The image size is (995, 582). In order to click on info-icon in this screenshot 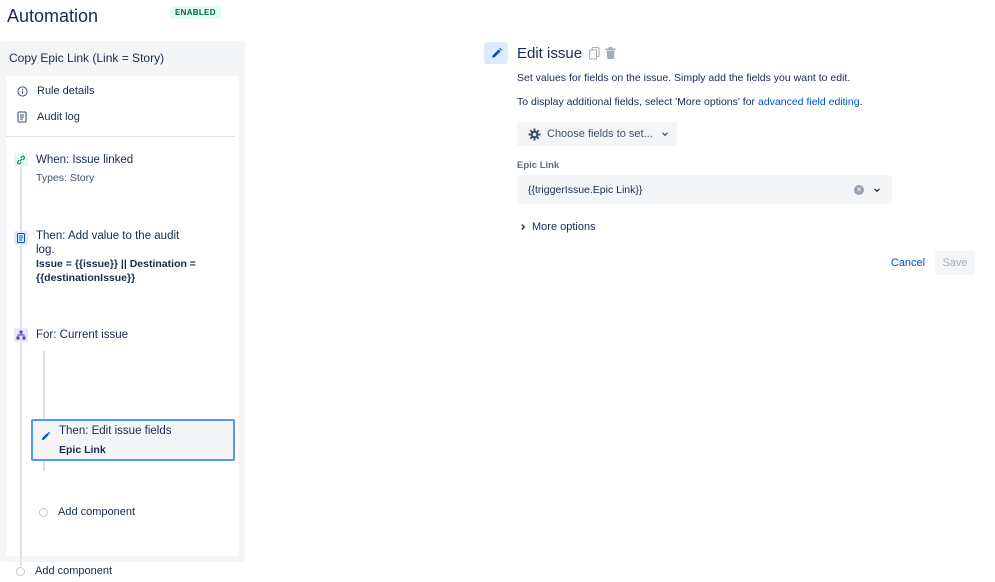, I will do `click(22, 91)`.